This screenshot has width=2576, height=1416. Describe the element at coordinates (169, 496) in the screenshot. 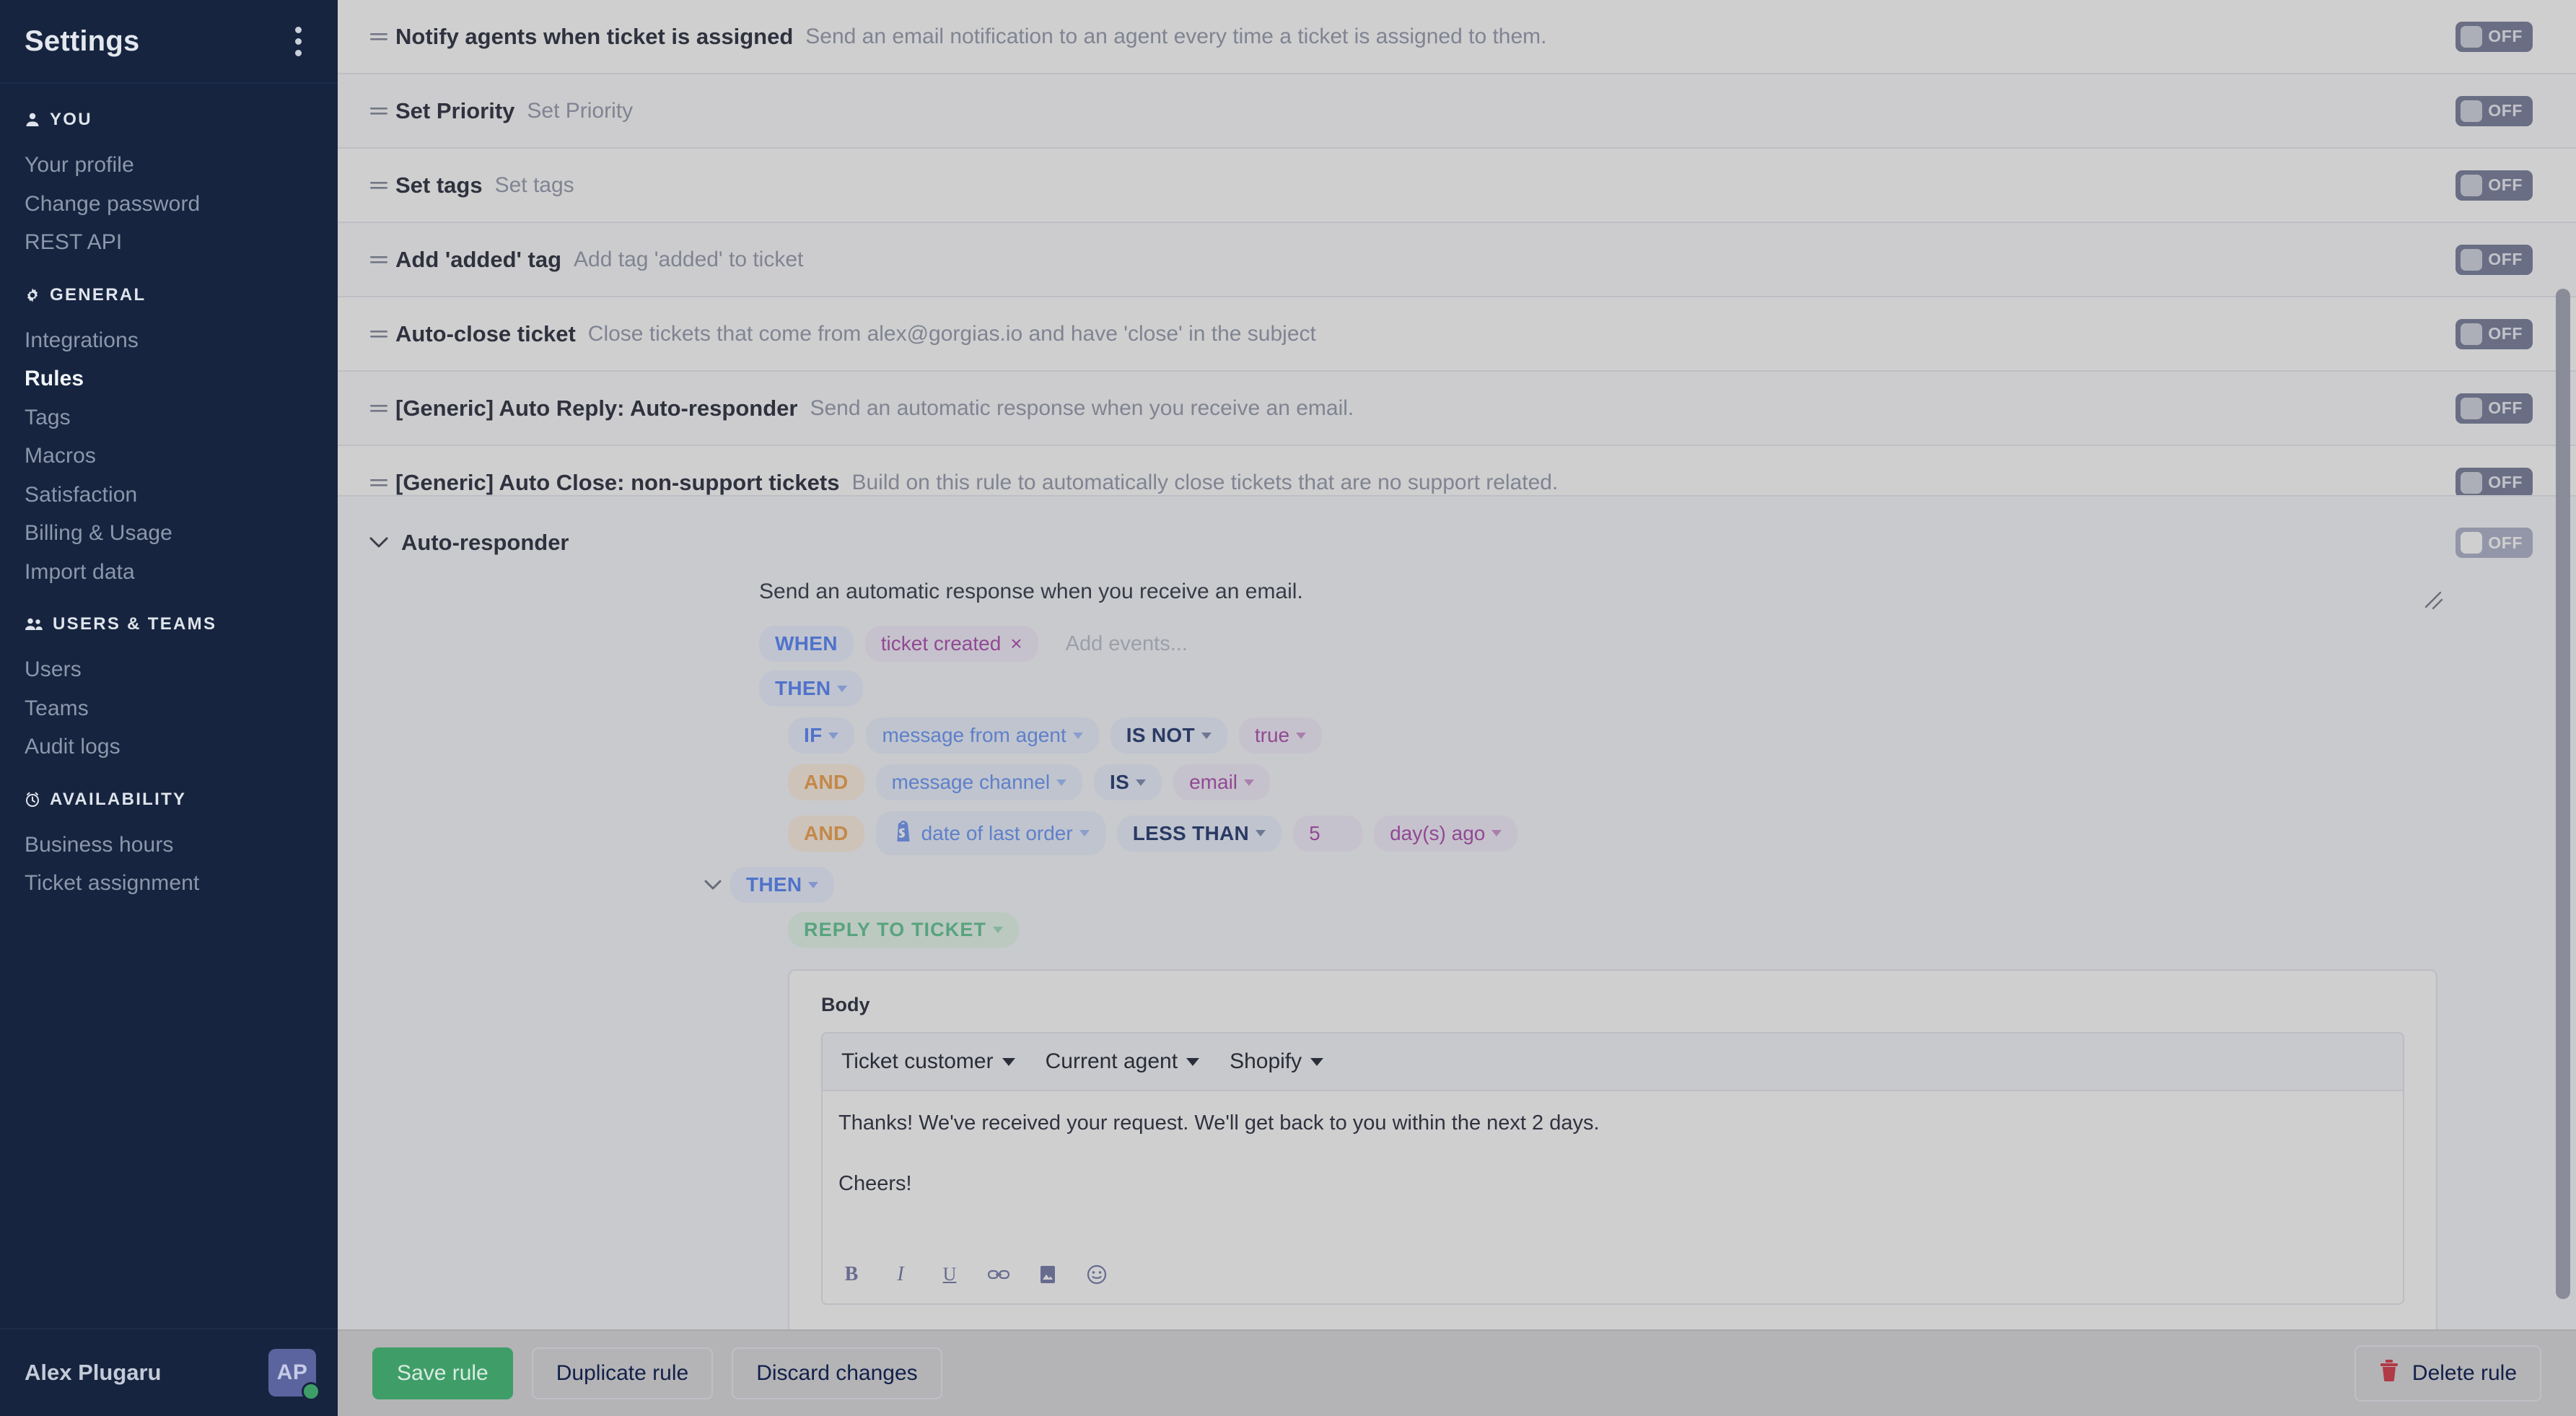

I see `sidebar-item-satisfaction: Satisfaction` at that location.